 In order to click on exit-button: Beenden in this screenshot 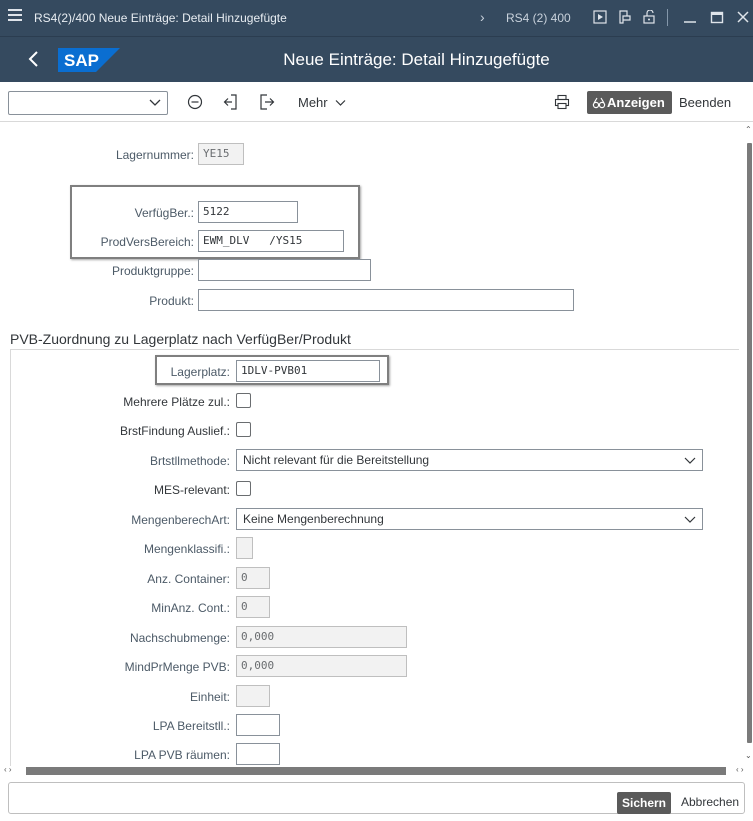, I will do `click(705, 102)`.